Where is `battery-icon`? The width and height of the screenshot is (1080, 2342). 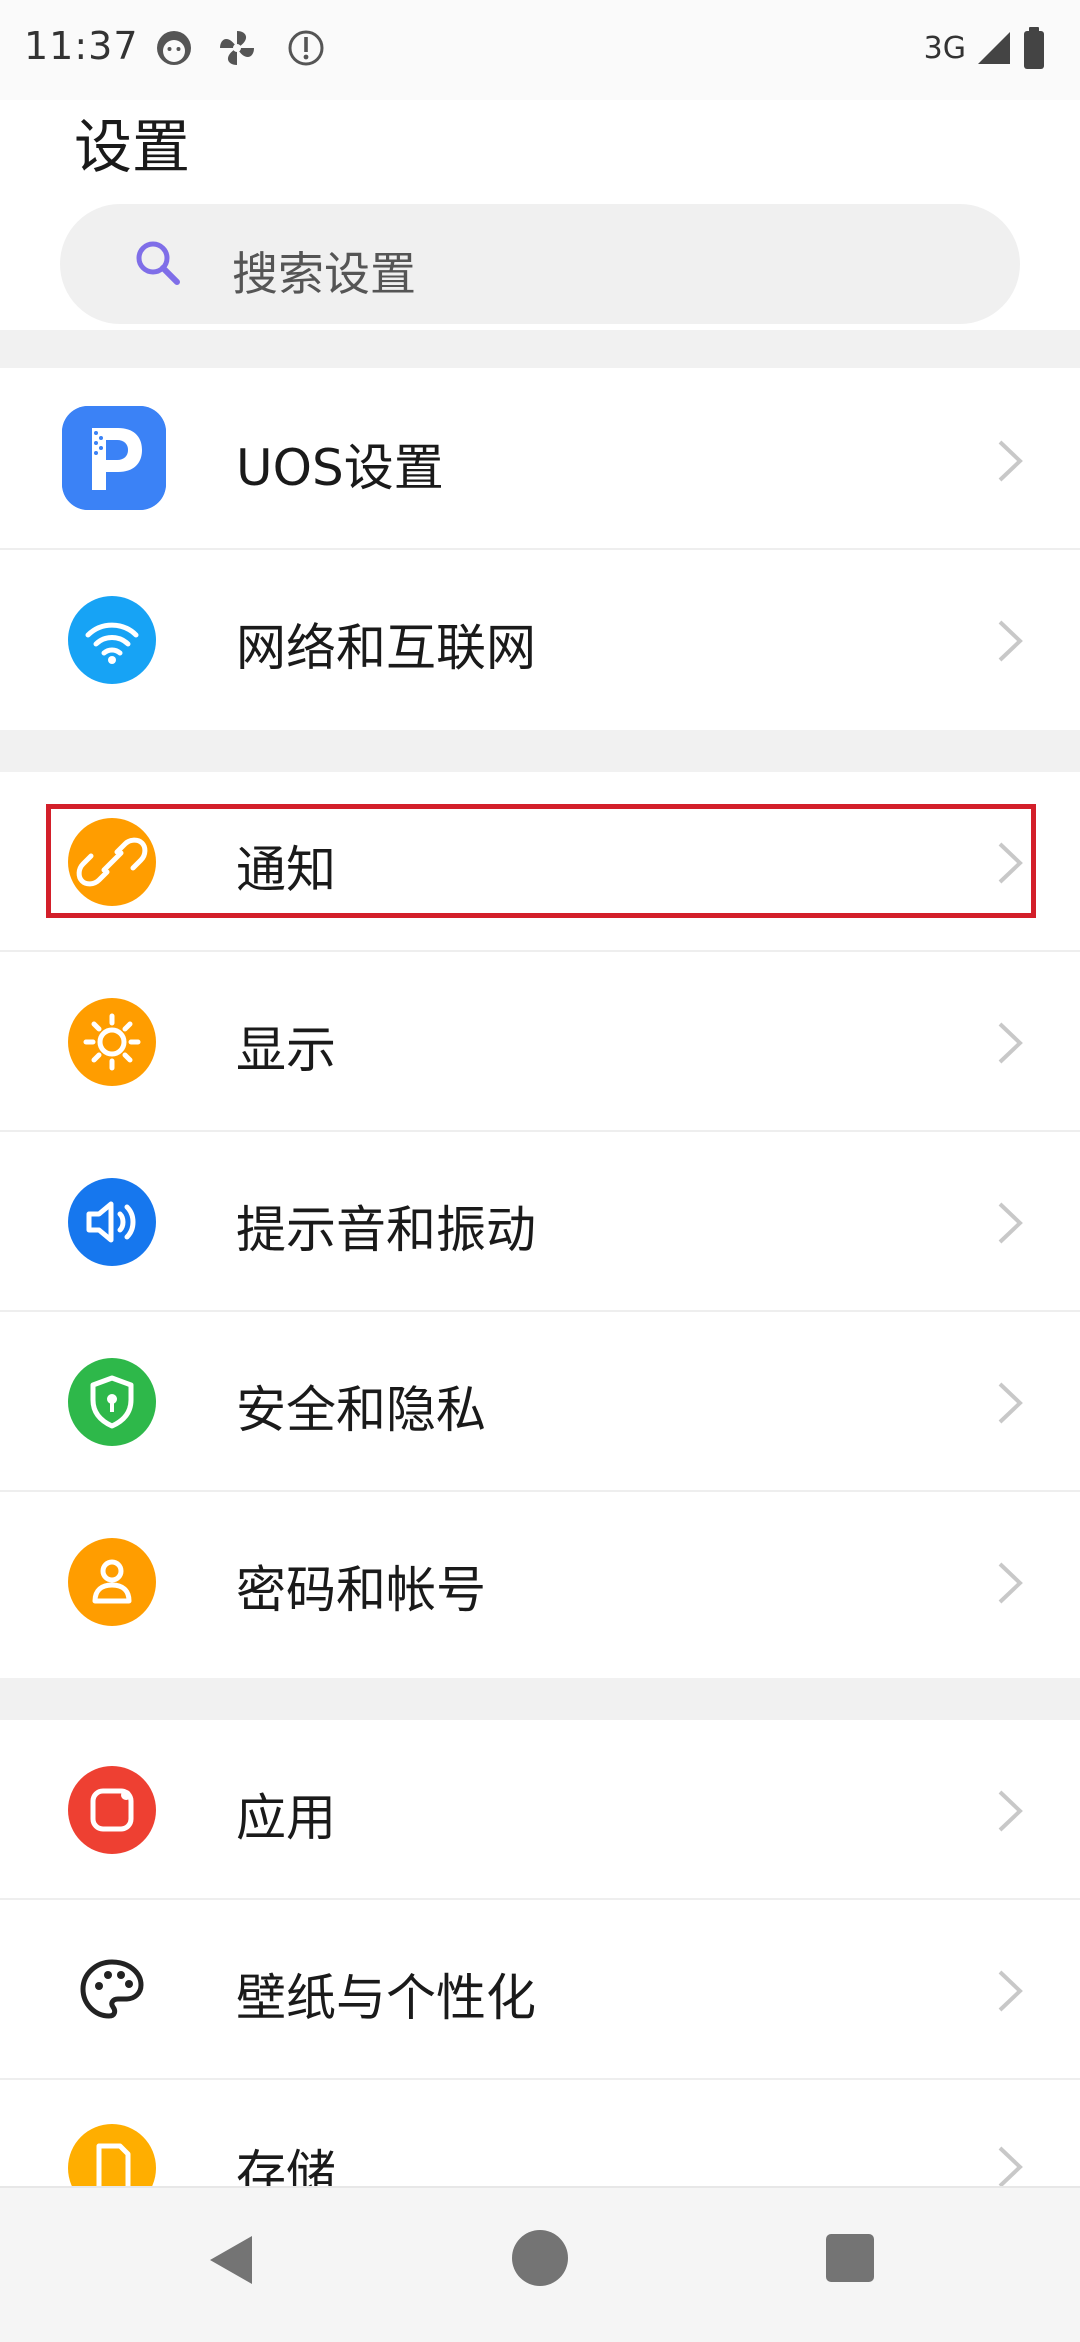
battery-icon is located at coordinates (1034, 48).